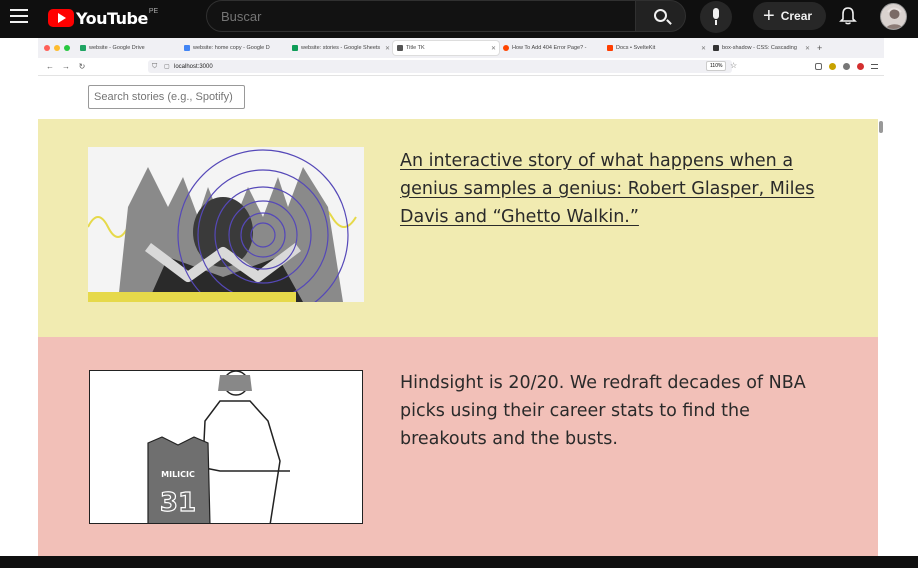  What do you see at coordinates (117, 48) in the screenshot?
I see `tab-label: website - Google Drive` at bounding box center [117, 48].